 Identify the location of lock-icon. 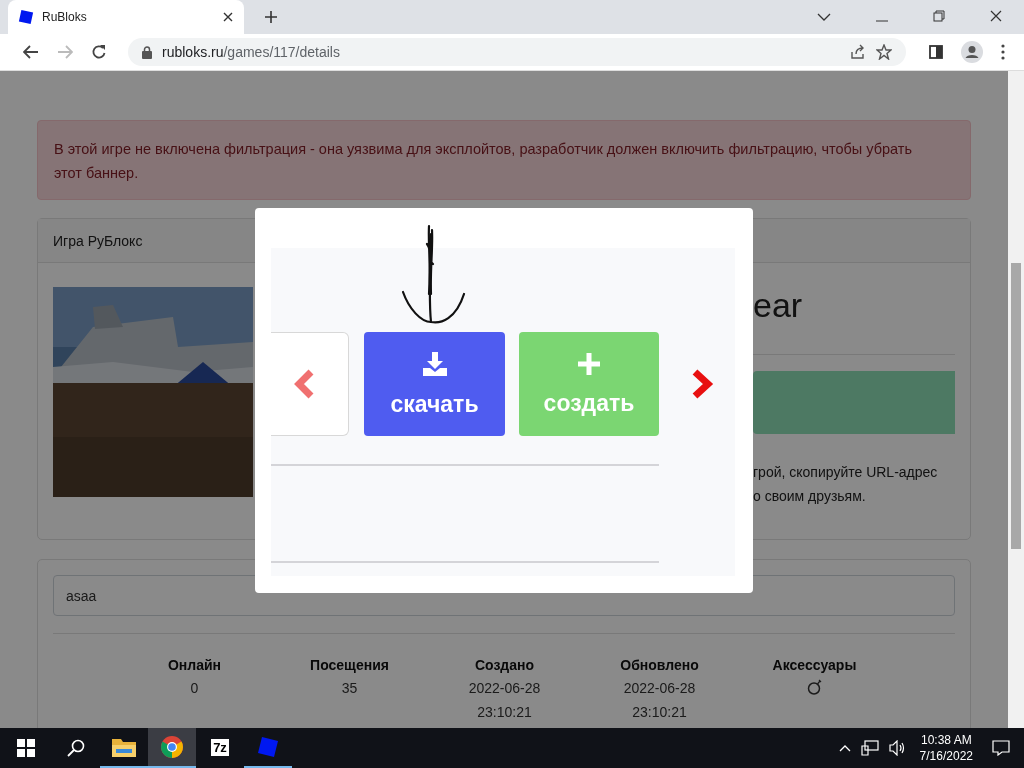
(147, 52).